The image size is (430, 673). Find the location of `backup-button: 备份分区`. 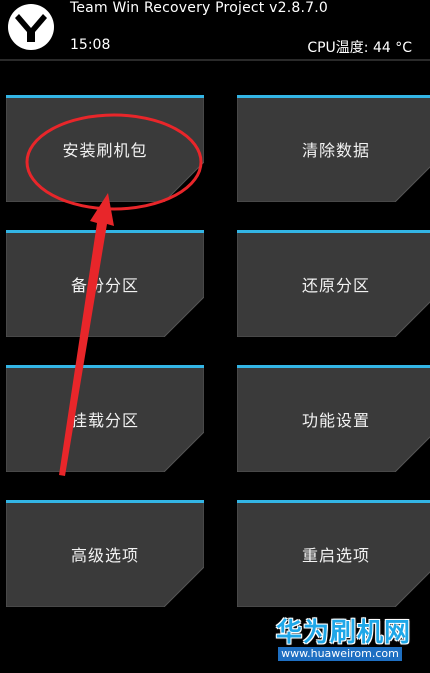

backup-button: 备份分区 is located at coordinates (105, 283).